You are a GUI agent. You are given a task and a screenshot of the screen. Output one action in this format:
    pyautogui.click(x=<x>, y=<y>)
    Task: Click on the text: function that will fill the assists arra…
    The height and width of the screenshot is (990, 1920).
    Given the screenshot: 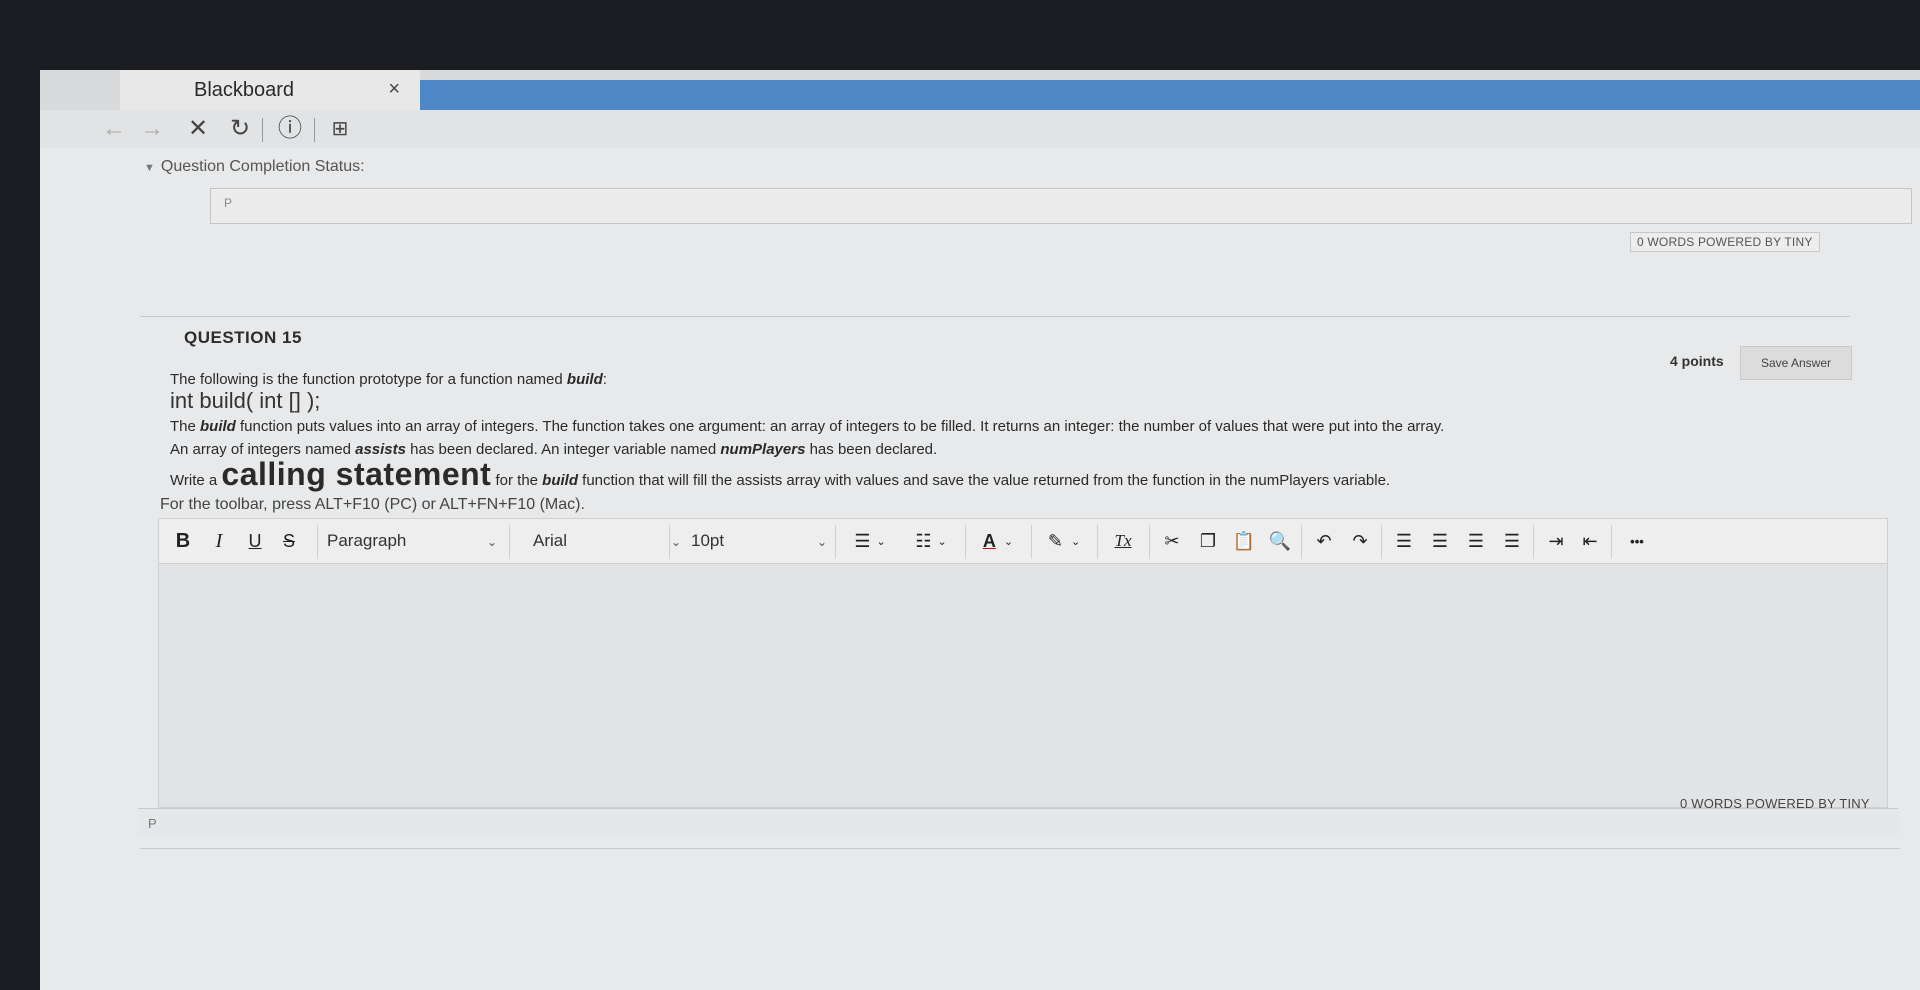 What is the action you would take?
    pyautogui.click(x=984, y=480)
    